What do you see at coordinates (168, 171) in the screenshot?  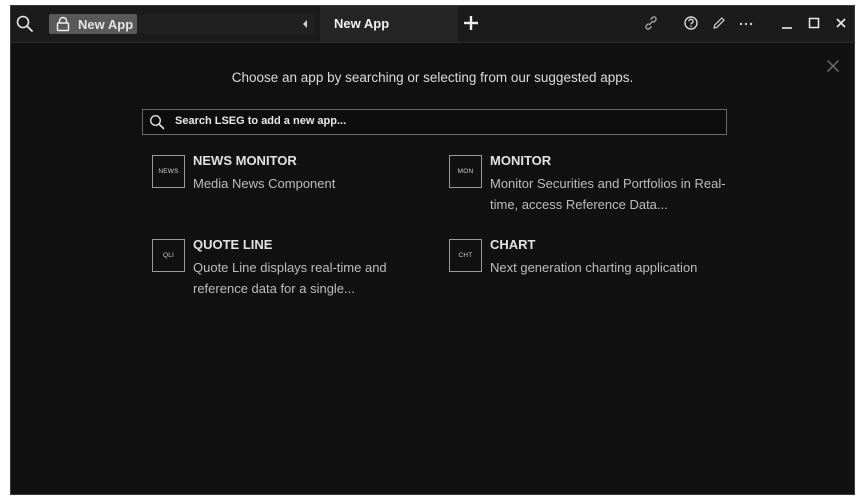 I see `app-badge: NEWS` at bounding box center [168, 171].